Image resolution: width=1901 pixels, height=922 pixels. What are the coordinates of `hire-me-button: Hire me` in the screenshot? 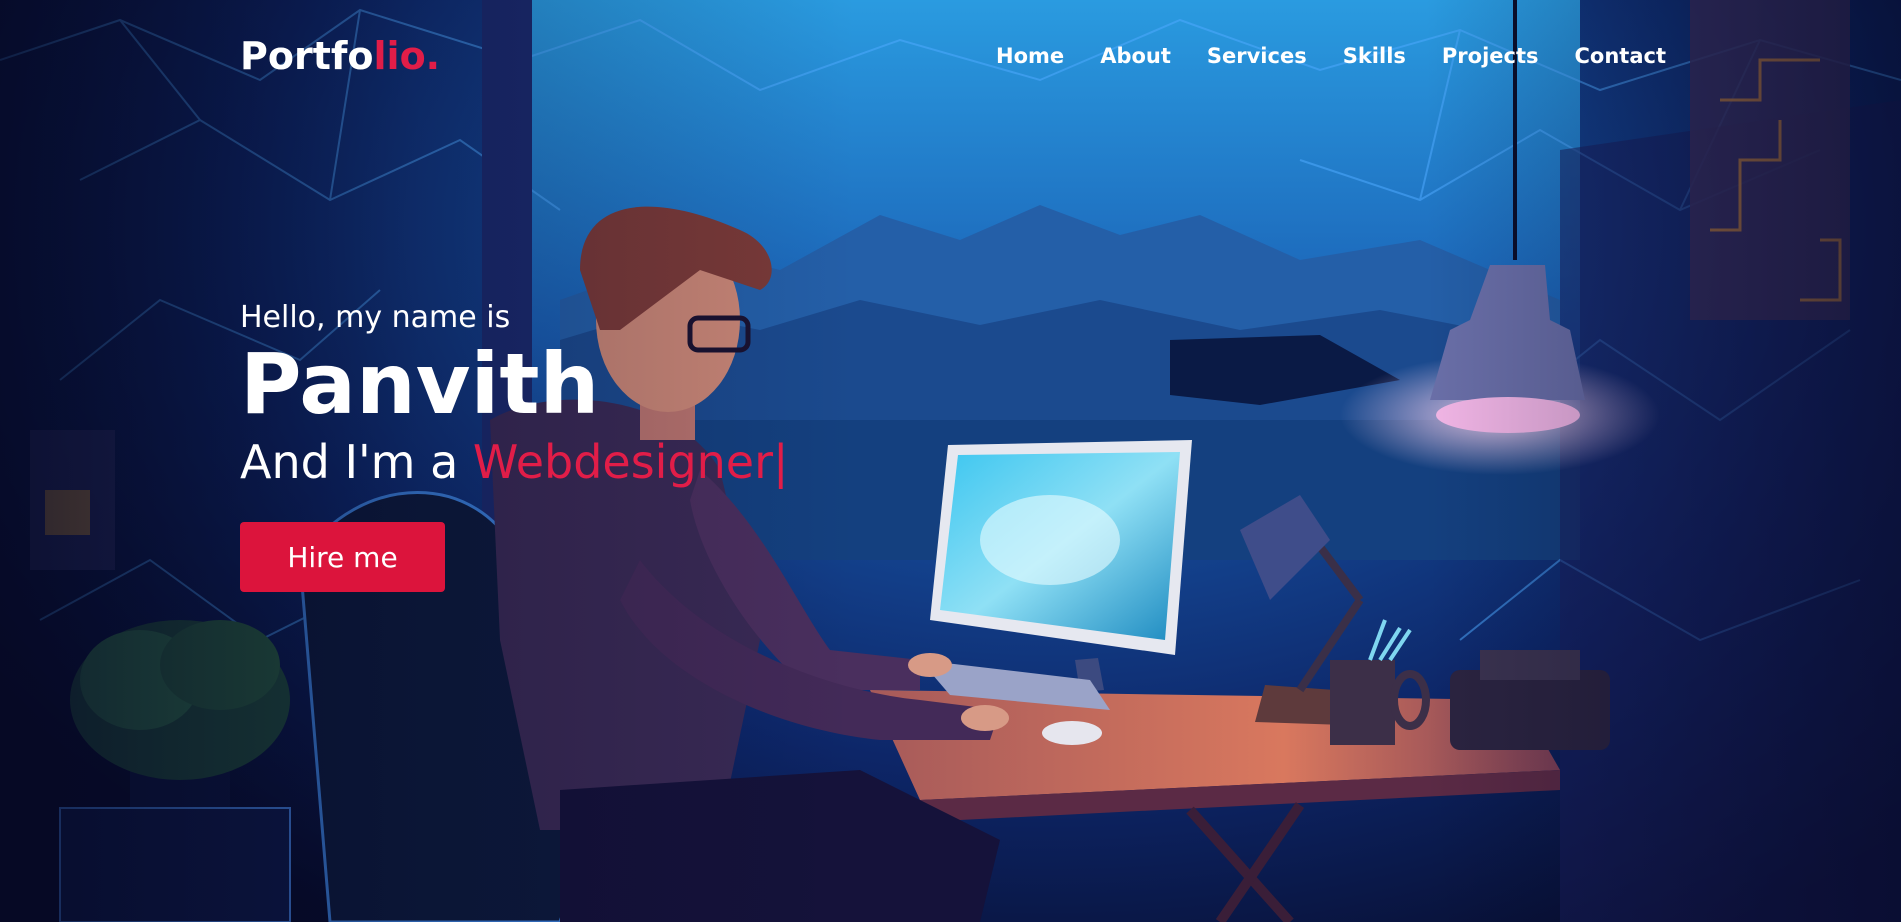 It's located at (342, 557).